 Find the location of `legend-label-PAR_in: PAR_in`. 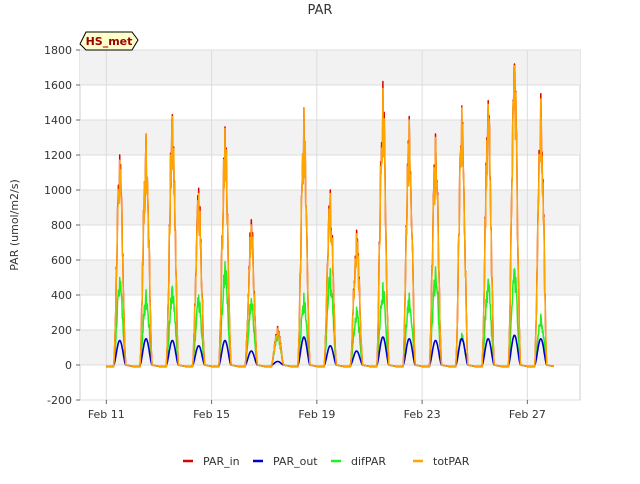

legend-label-PAR_in: PAR_in is located at coordinates (221, 461).